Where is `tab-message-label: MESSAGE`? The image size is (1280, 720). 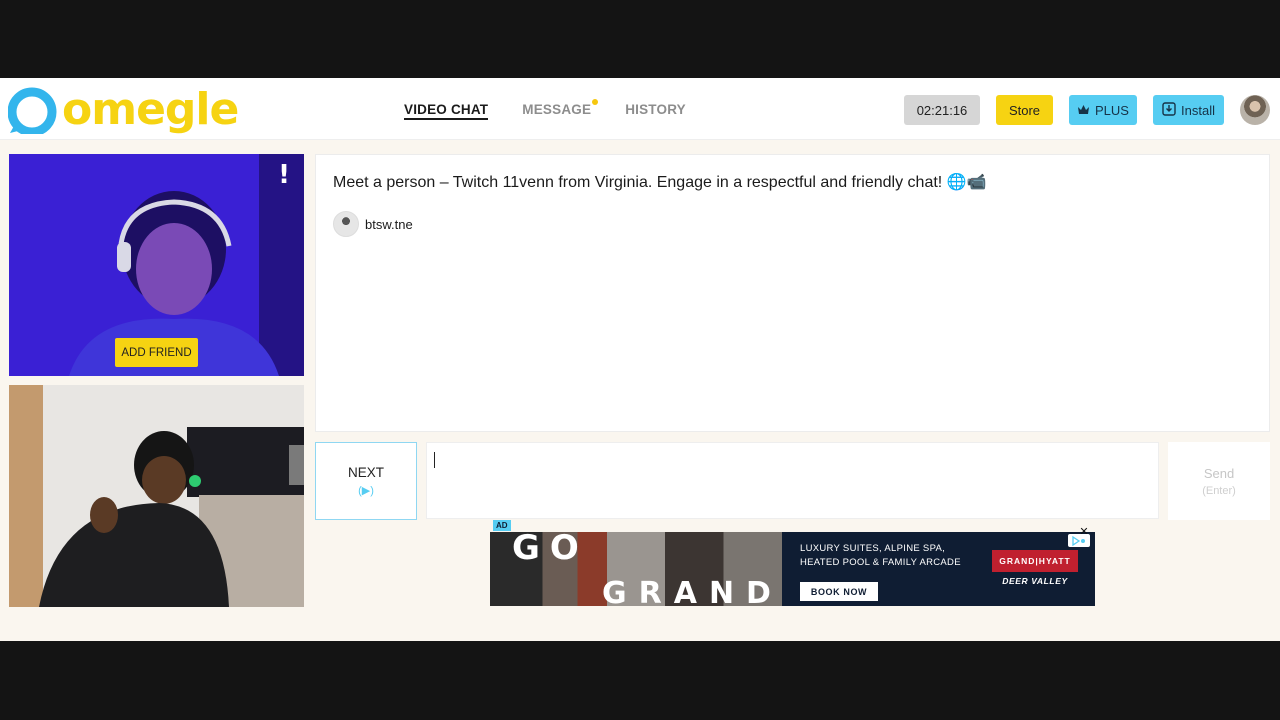 tab-message-label: MESSAGE is located at coordinates (557, 109).